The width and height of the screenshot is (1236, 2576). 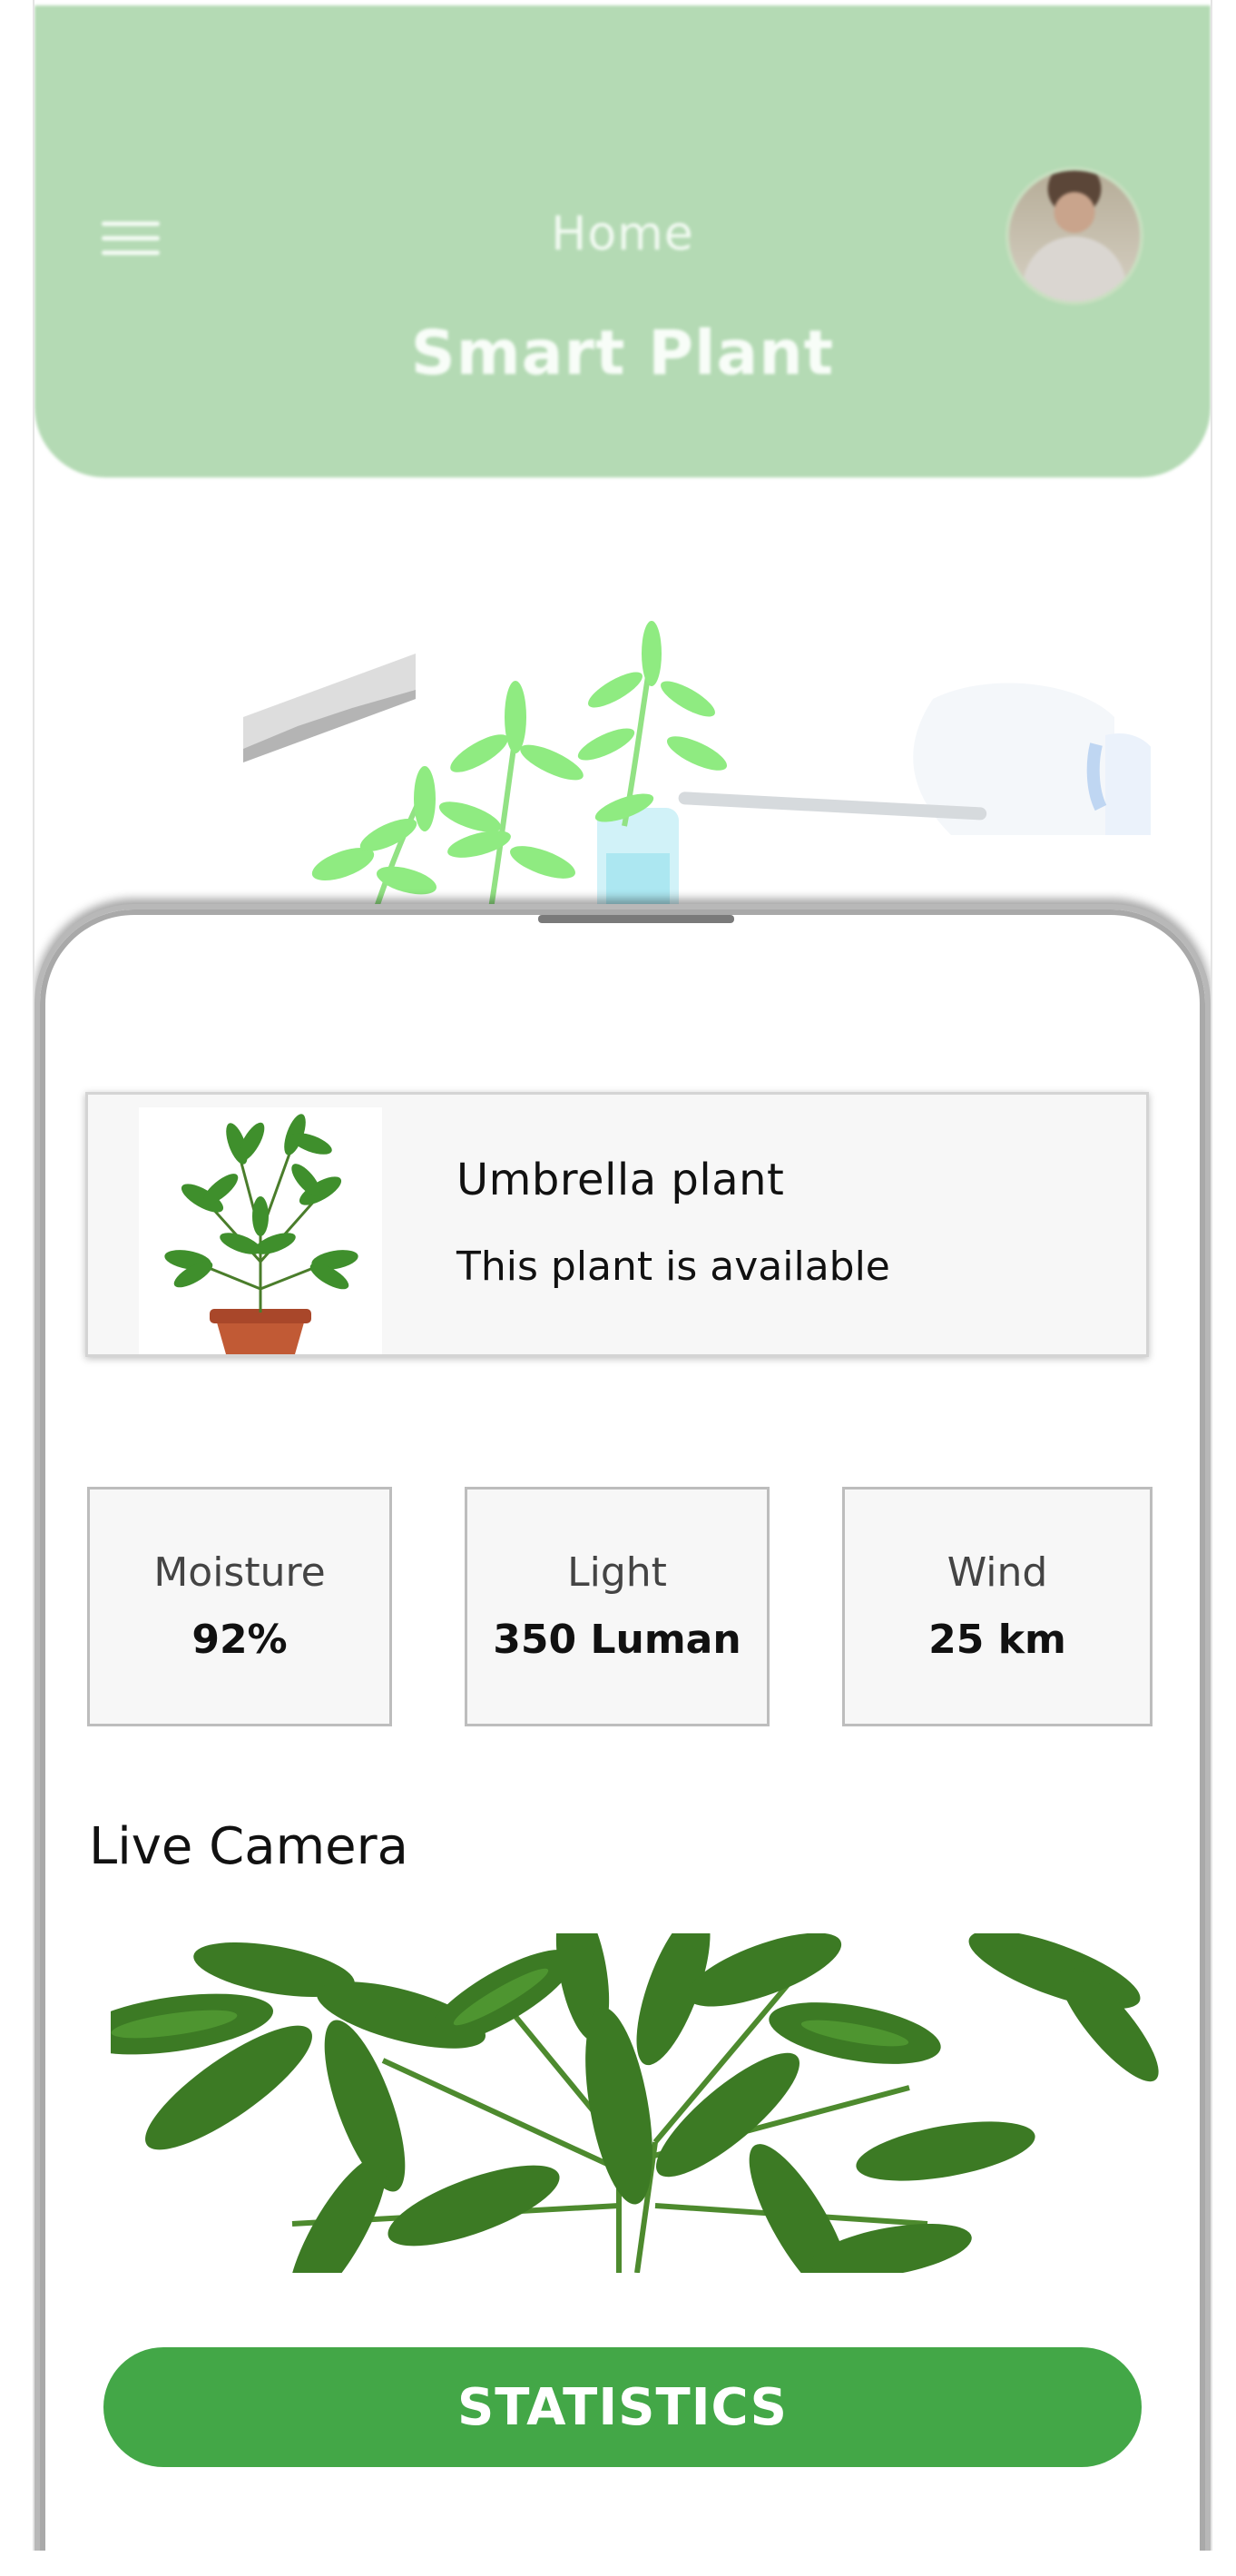 What do you see at coordinates (673, 1267) in the screenshot?
I see `plant-status: This plant is available` at bounding box center [673, 1267].